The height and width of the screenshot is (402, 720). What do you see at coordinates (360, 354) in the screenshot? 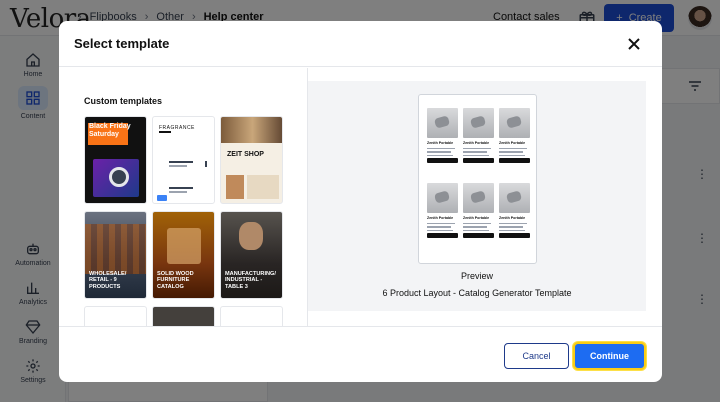
I see `dialog-footer: Cancel Continue` at bounding box center [360, 354].